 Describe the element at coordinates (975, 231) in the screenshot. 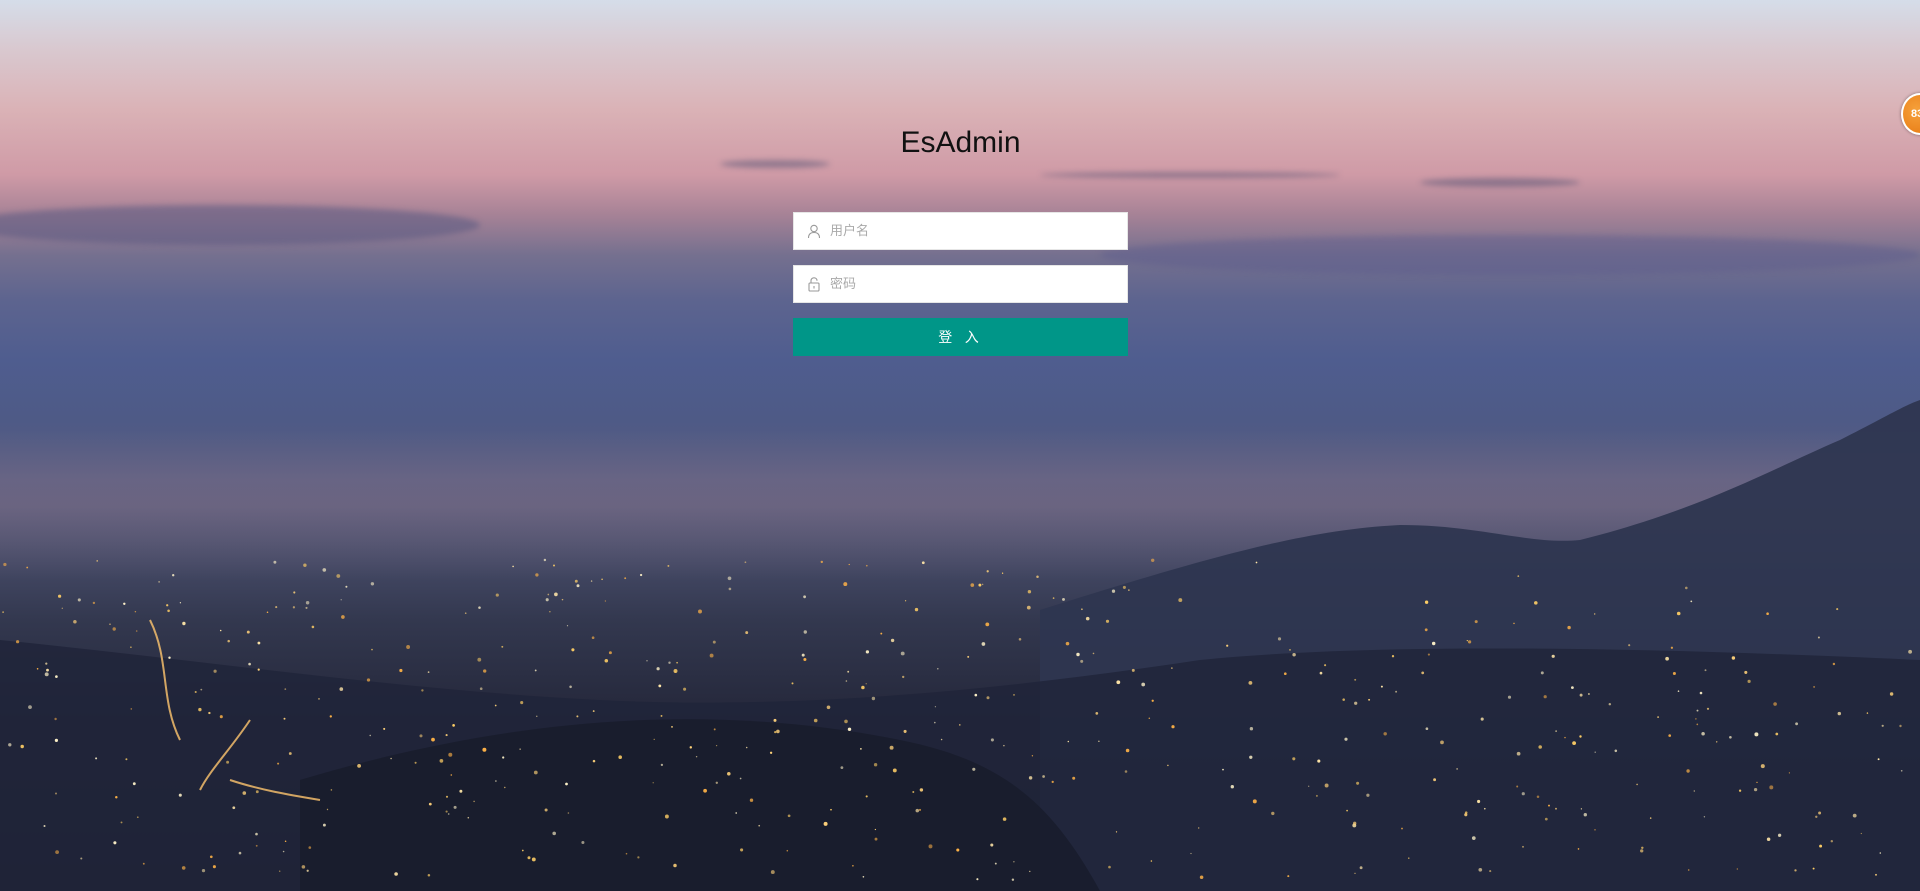

I see `username-input` at that location.